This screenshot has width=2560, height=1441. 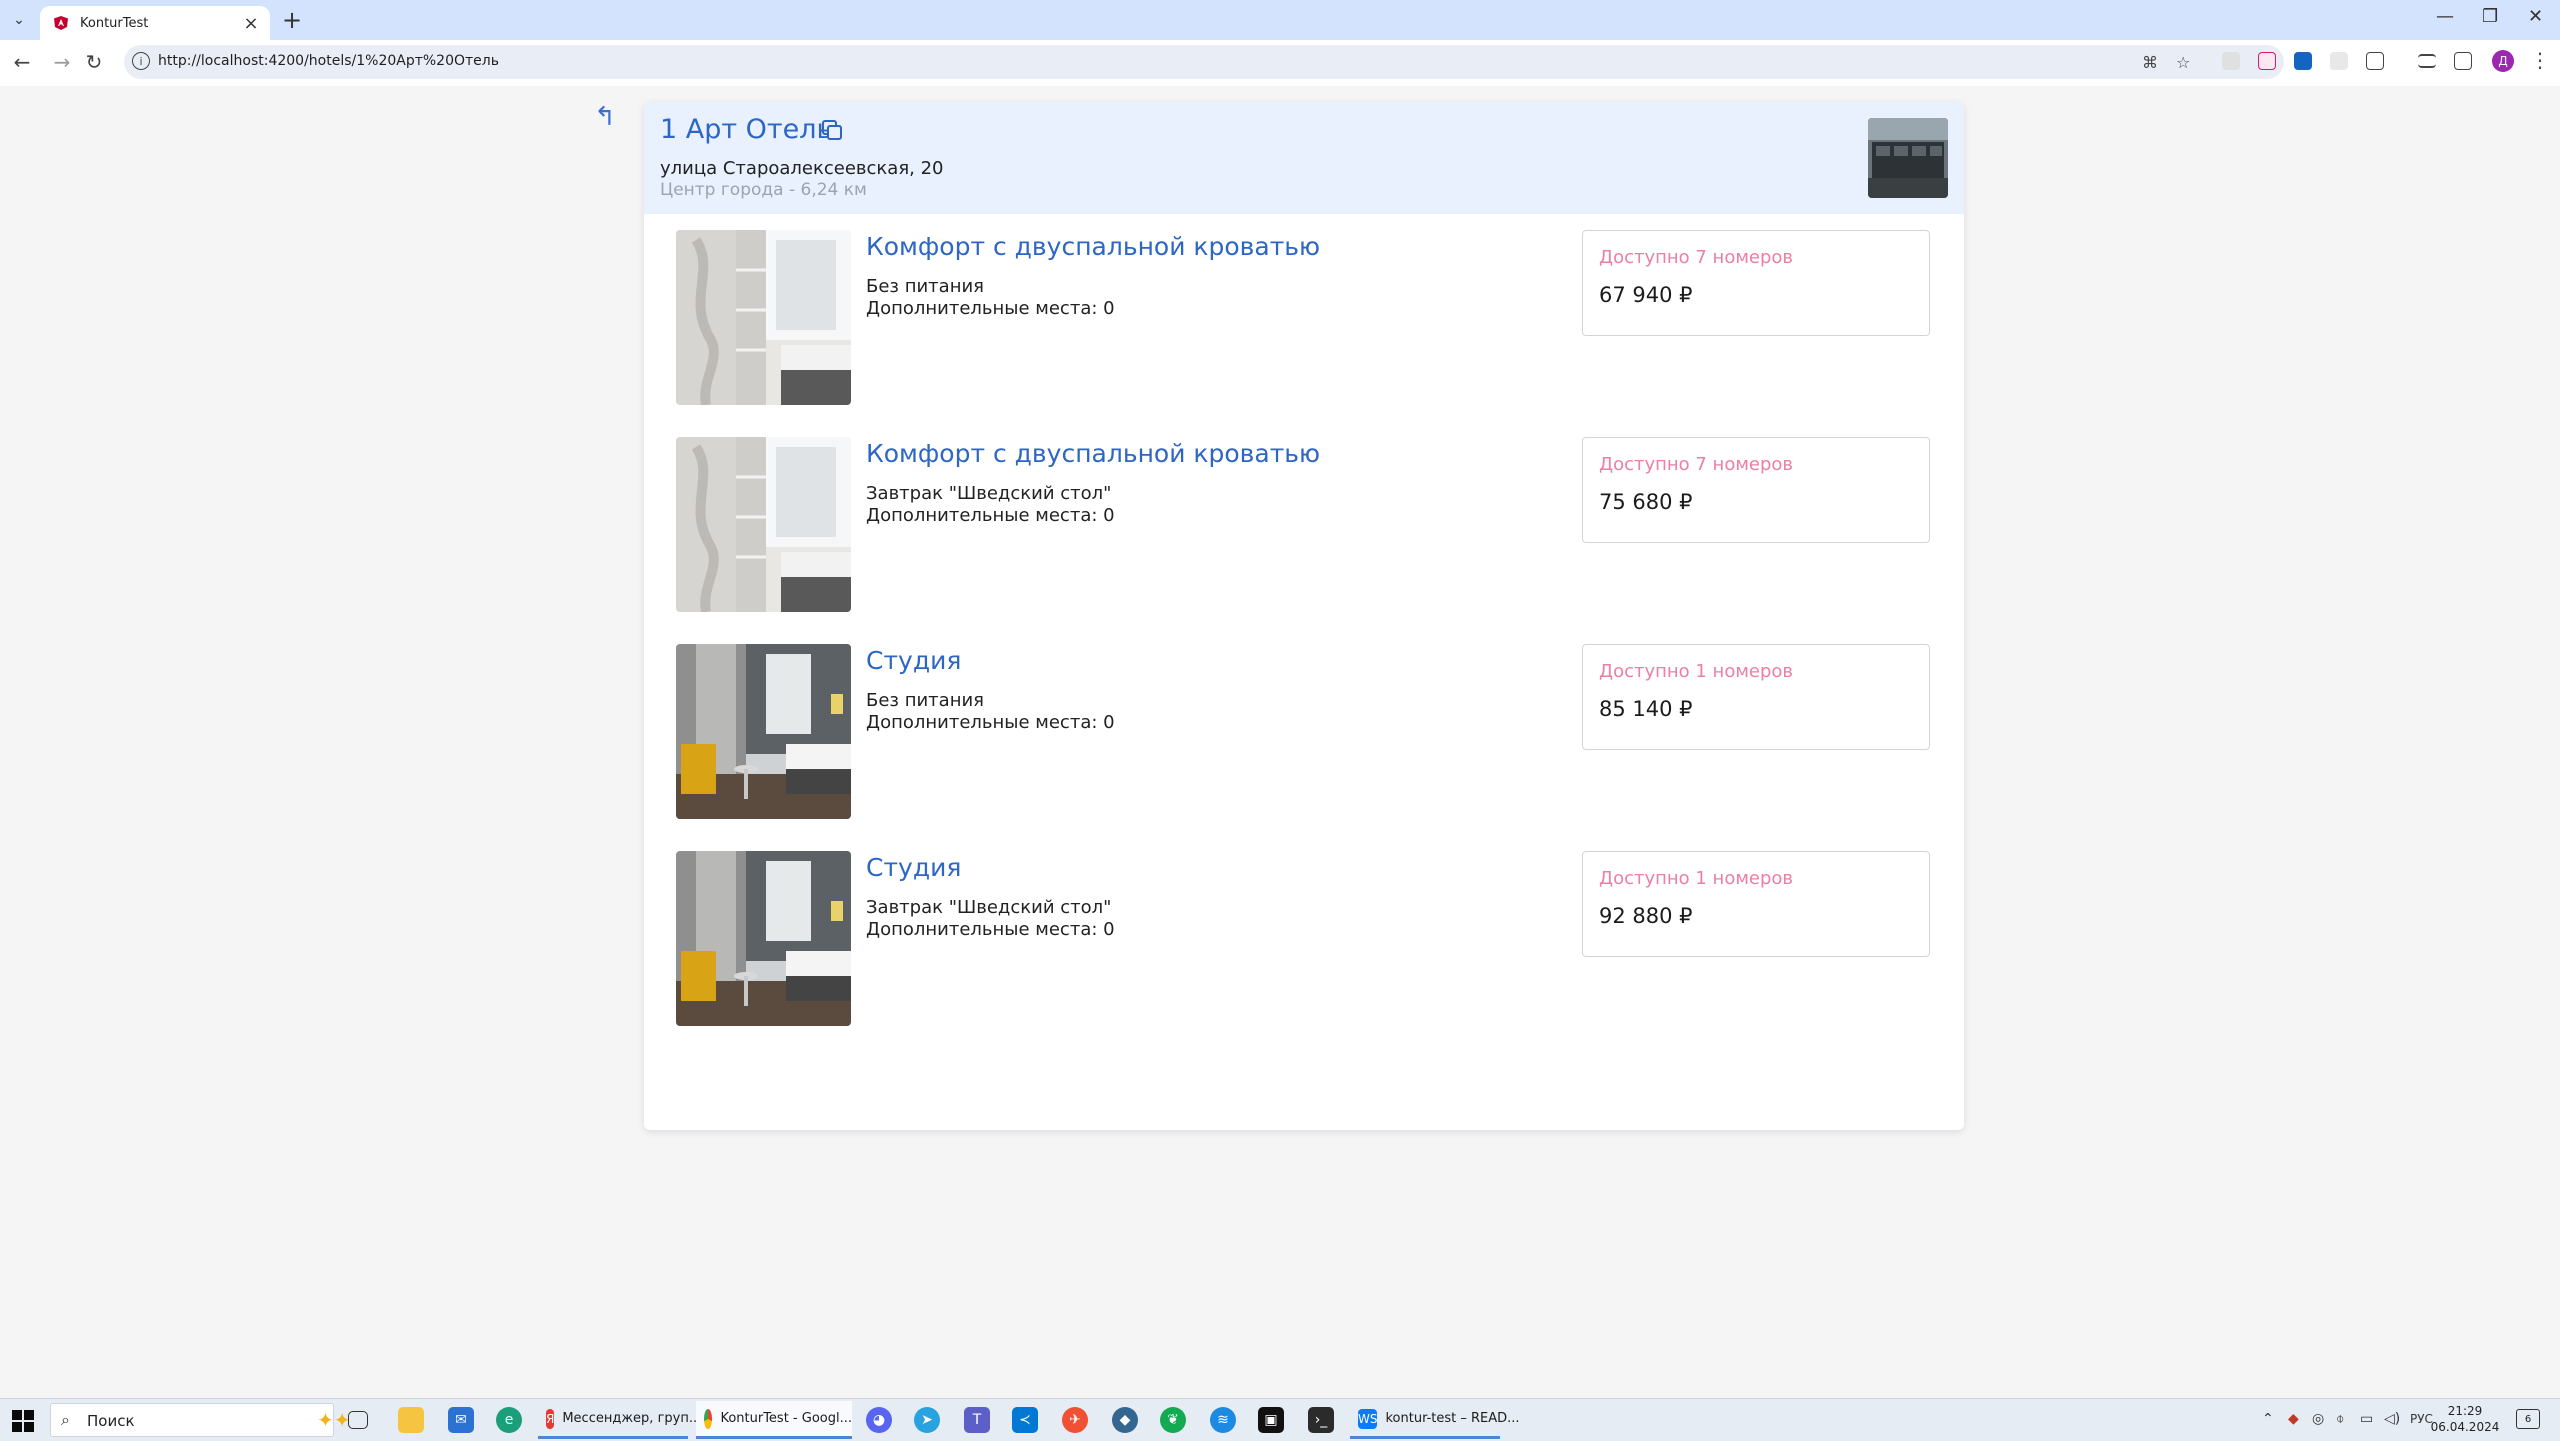 I want to click on edge-icon: e, so click(x=509, y=1420).